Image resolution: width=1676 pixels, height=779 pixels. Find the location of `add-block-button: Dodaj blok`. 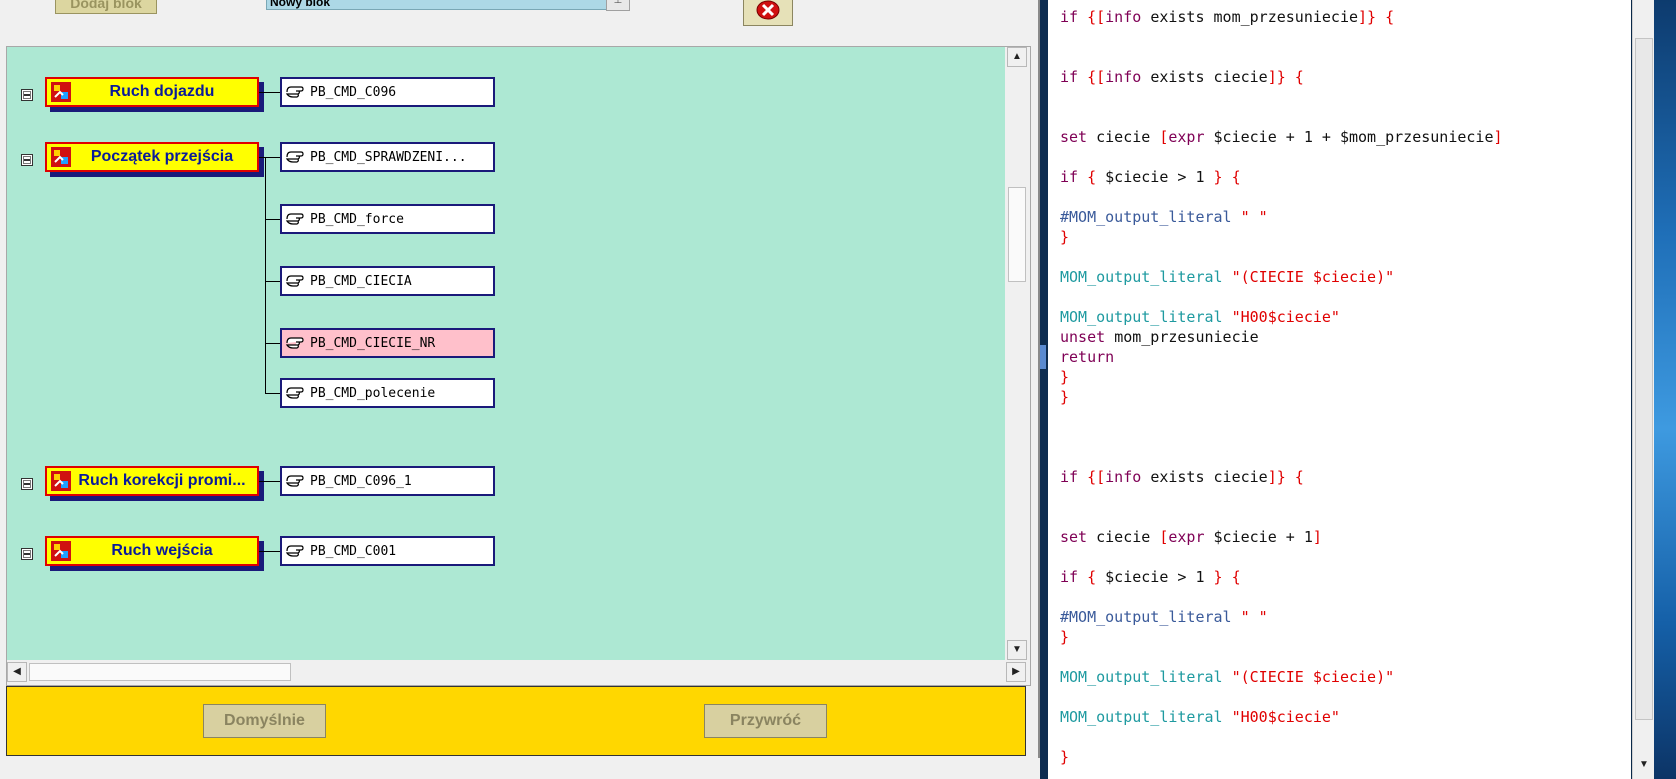

add-block-button: Dodaj blok is located at coordinates (106, 7).